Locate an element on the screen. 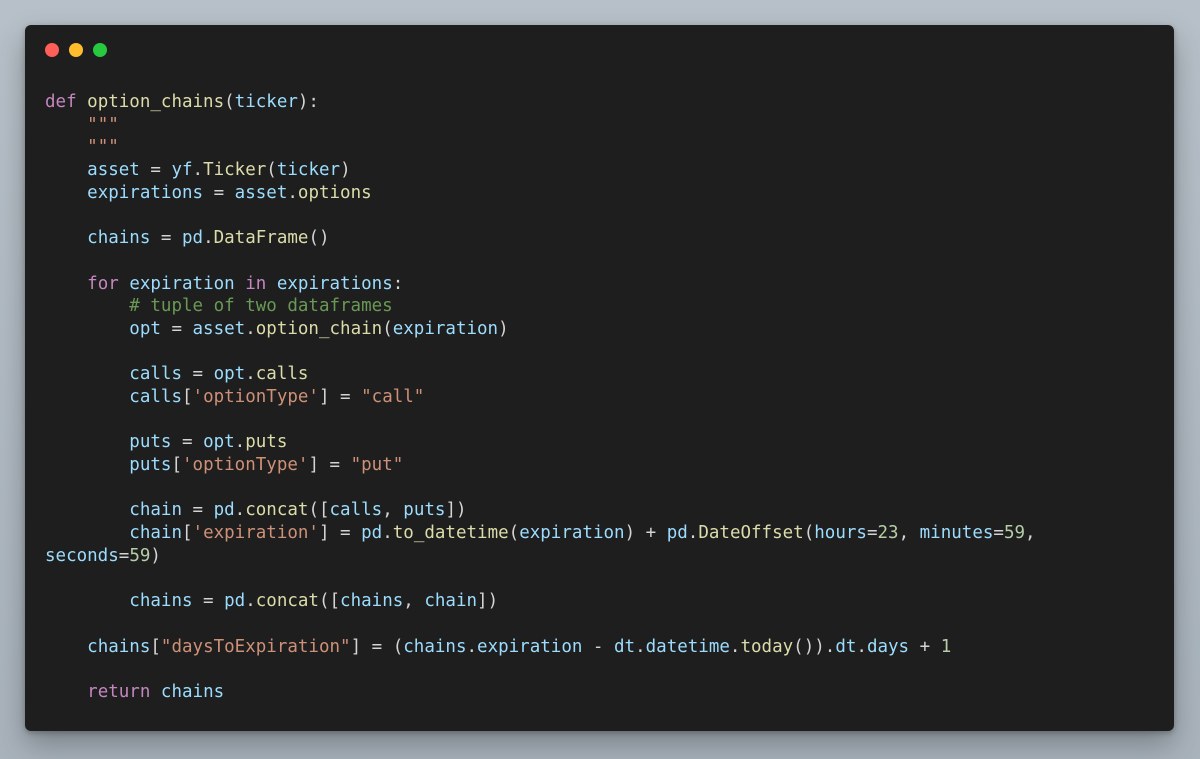 The image size is (1200, 759). code-token: "call" is located at coordinates (393, 396).